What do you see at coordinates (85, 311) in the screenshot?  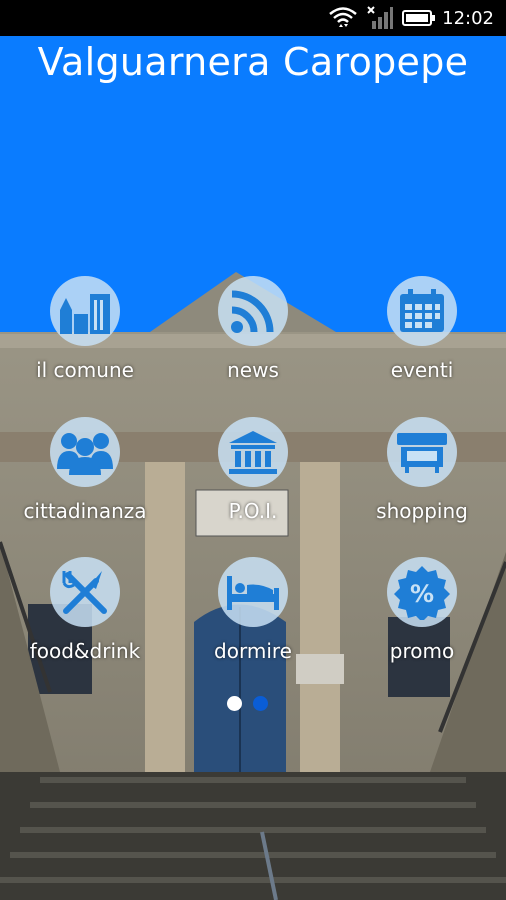 I see `town-icon` at bounding box center [85, 311].